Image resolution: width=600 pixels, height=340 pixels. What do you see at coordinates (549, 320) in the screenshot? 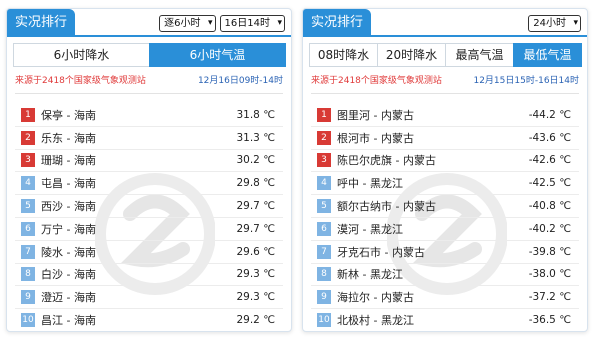
I see `station-value: -36.5 ℃` at bounding box center [549, 320].